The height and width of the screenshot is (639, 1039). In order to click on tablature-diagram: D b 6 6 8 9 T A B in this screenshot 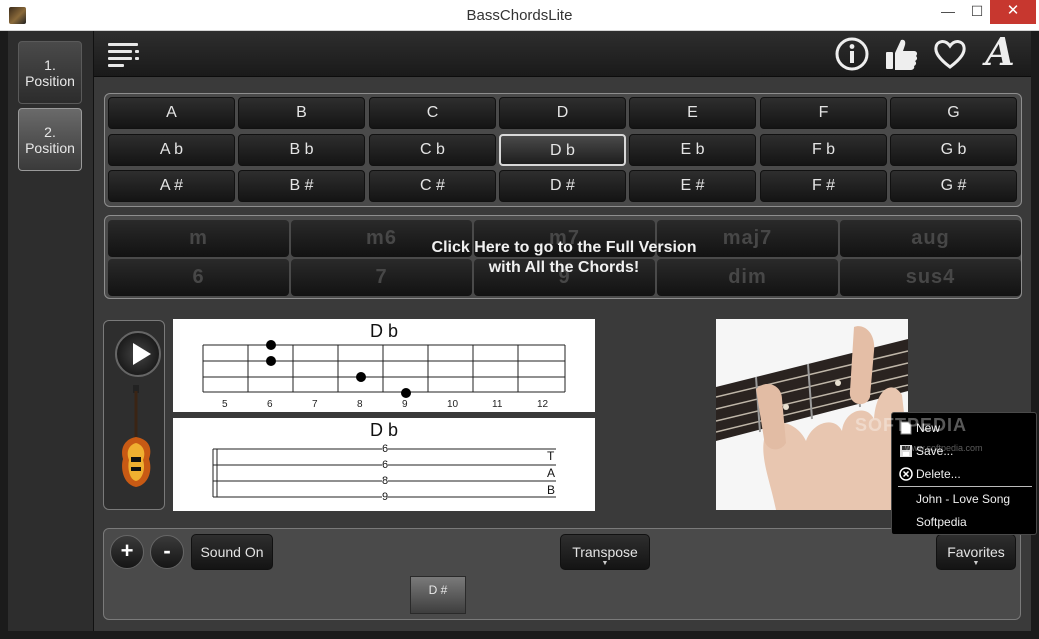, I will do `click(384, 464)`.